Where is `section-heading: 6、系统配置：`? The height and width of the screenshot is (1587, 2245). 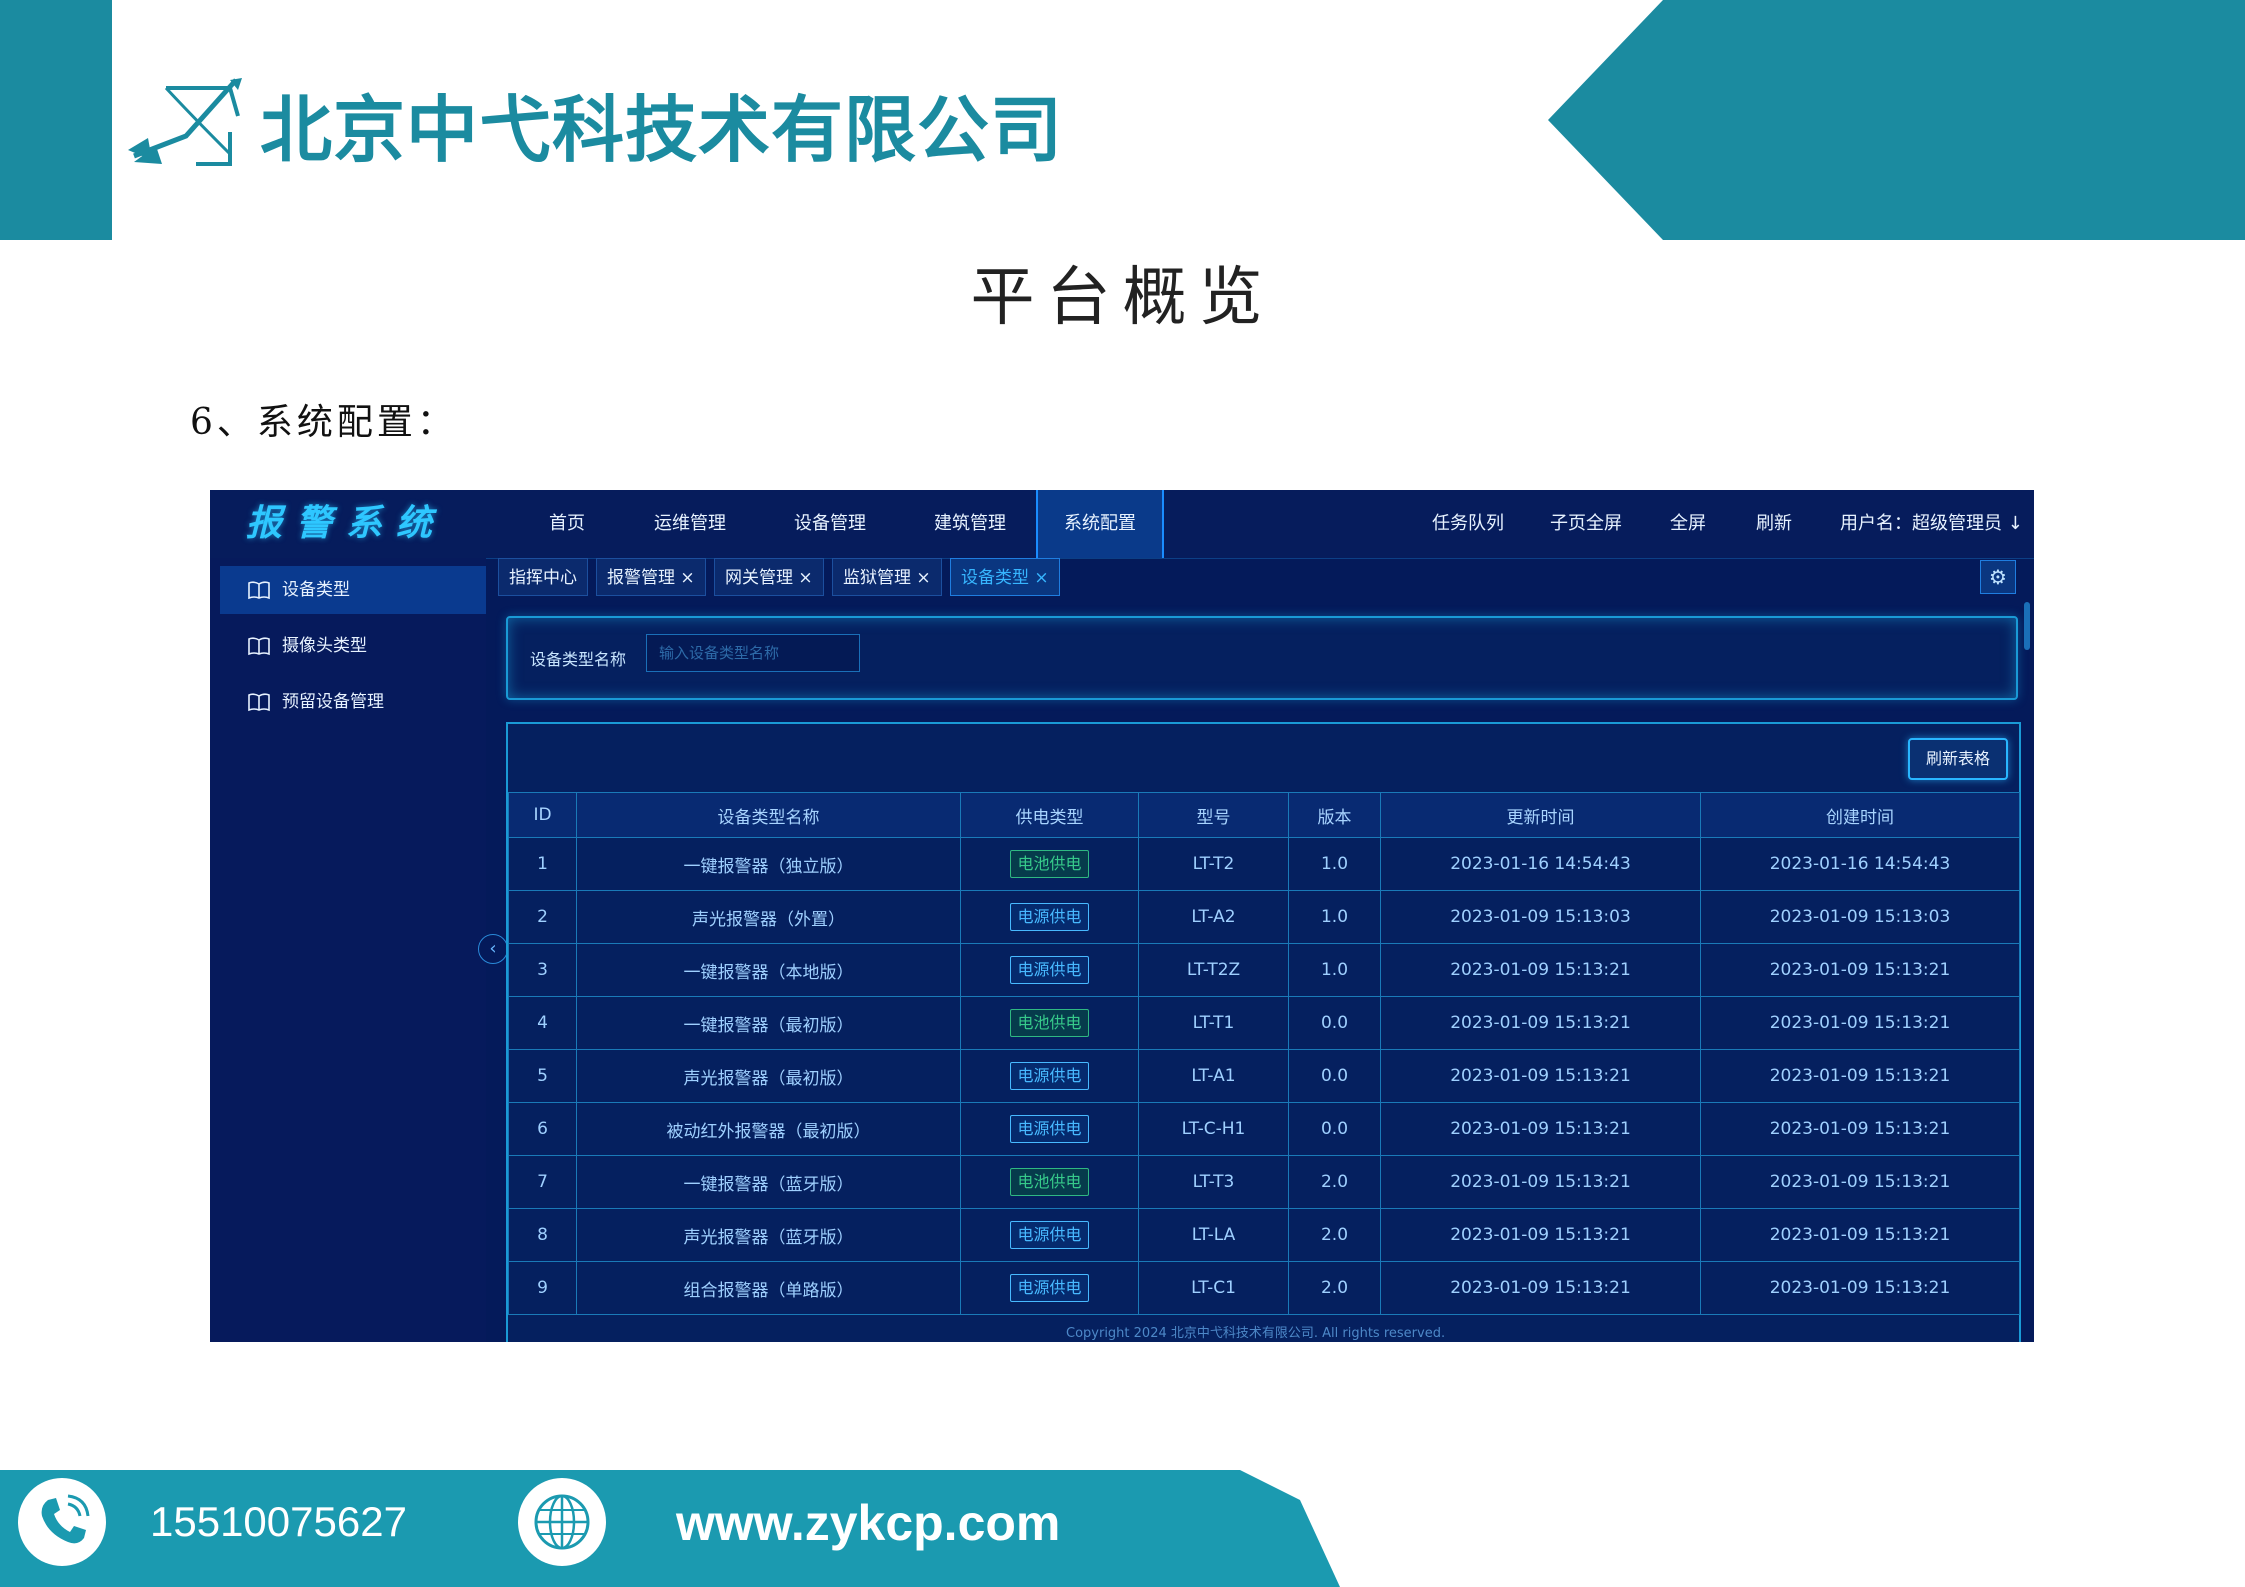
section-heading: 6、系统配置： is located at coordinates (323, 422).